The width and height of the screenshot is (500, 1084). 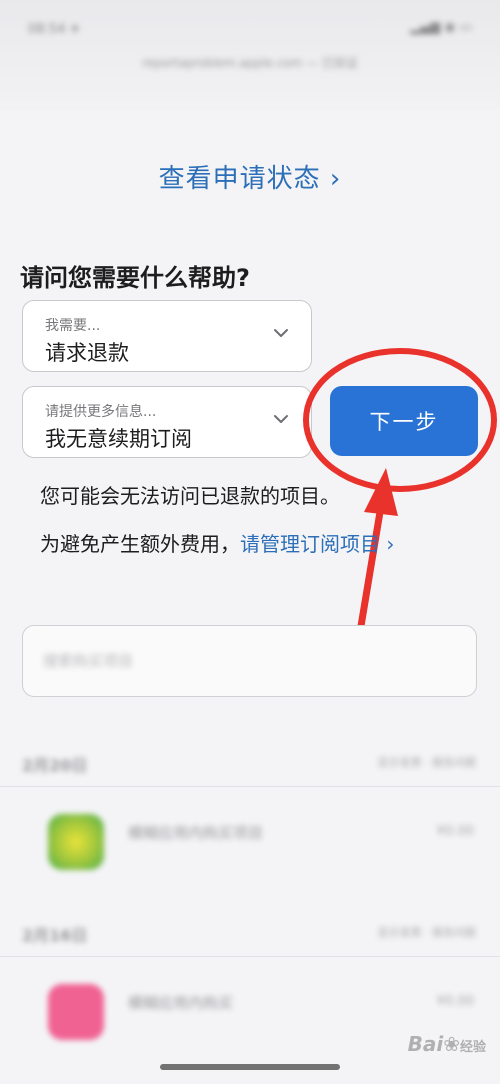 I want to click on purchase-name: 模糊应用内购买项目, so click(x=196, y=833).